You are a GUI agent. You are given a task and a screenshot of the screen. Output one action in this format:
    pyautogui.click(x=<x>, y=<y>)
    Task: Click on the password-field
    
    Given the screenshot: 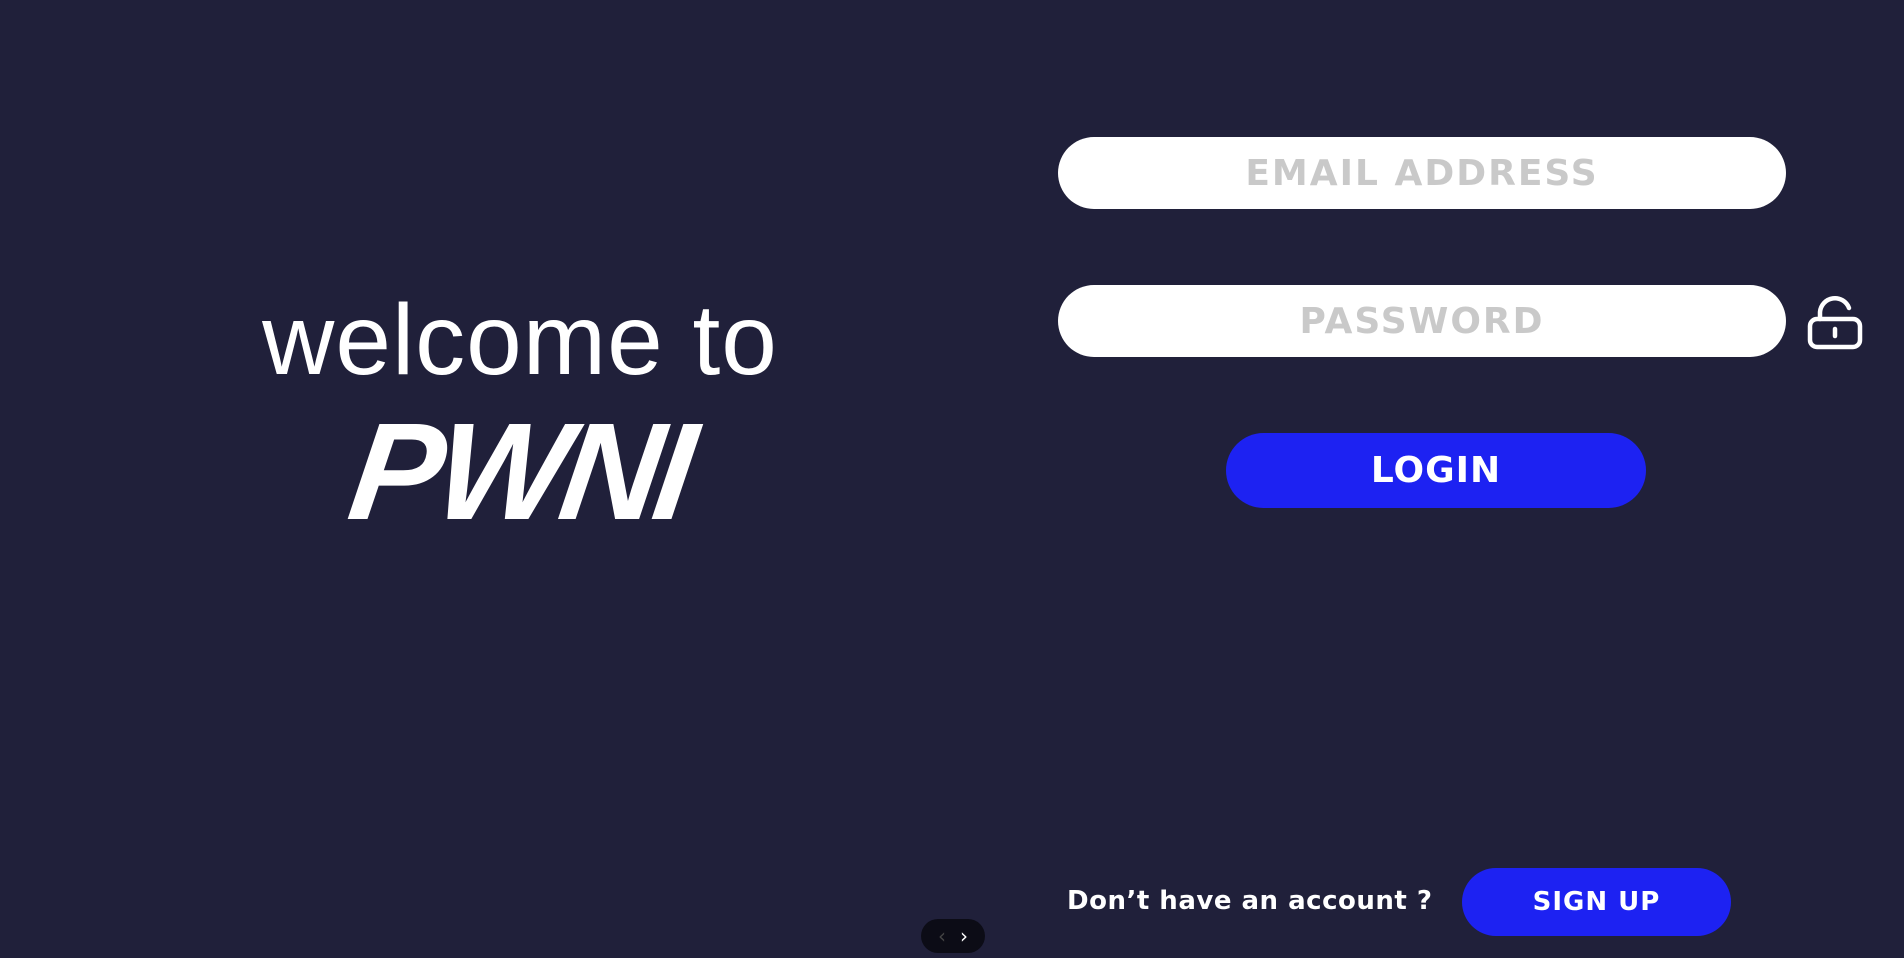 What is the action you would take?
    pyautogui.click(x=1422, y=321)
    